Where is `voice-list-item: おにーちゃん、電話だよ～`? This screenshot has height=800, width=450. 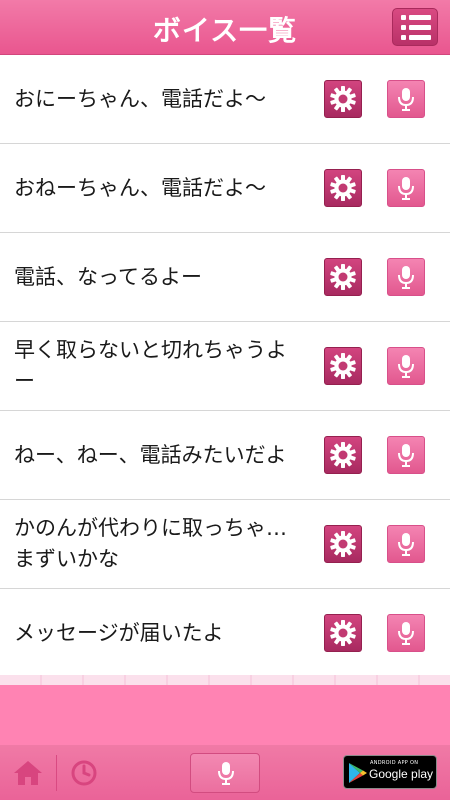 voice-list-item: おにーちゃん、電話だよ～ is located at coordinates (225, 99).